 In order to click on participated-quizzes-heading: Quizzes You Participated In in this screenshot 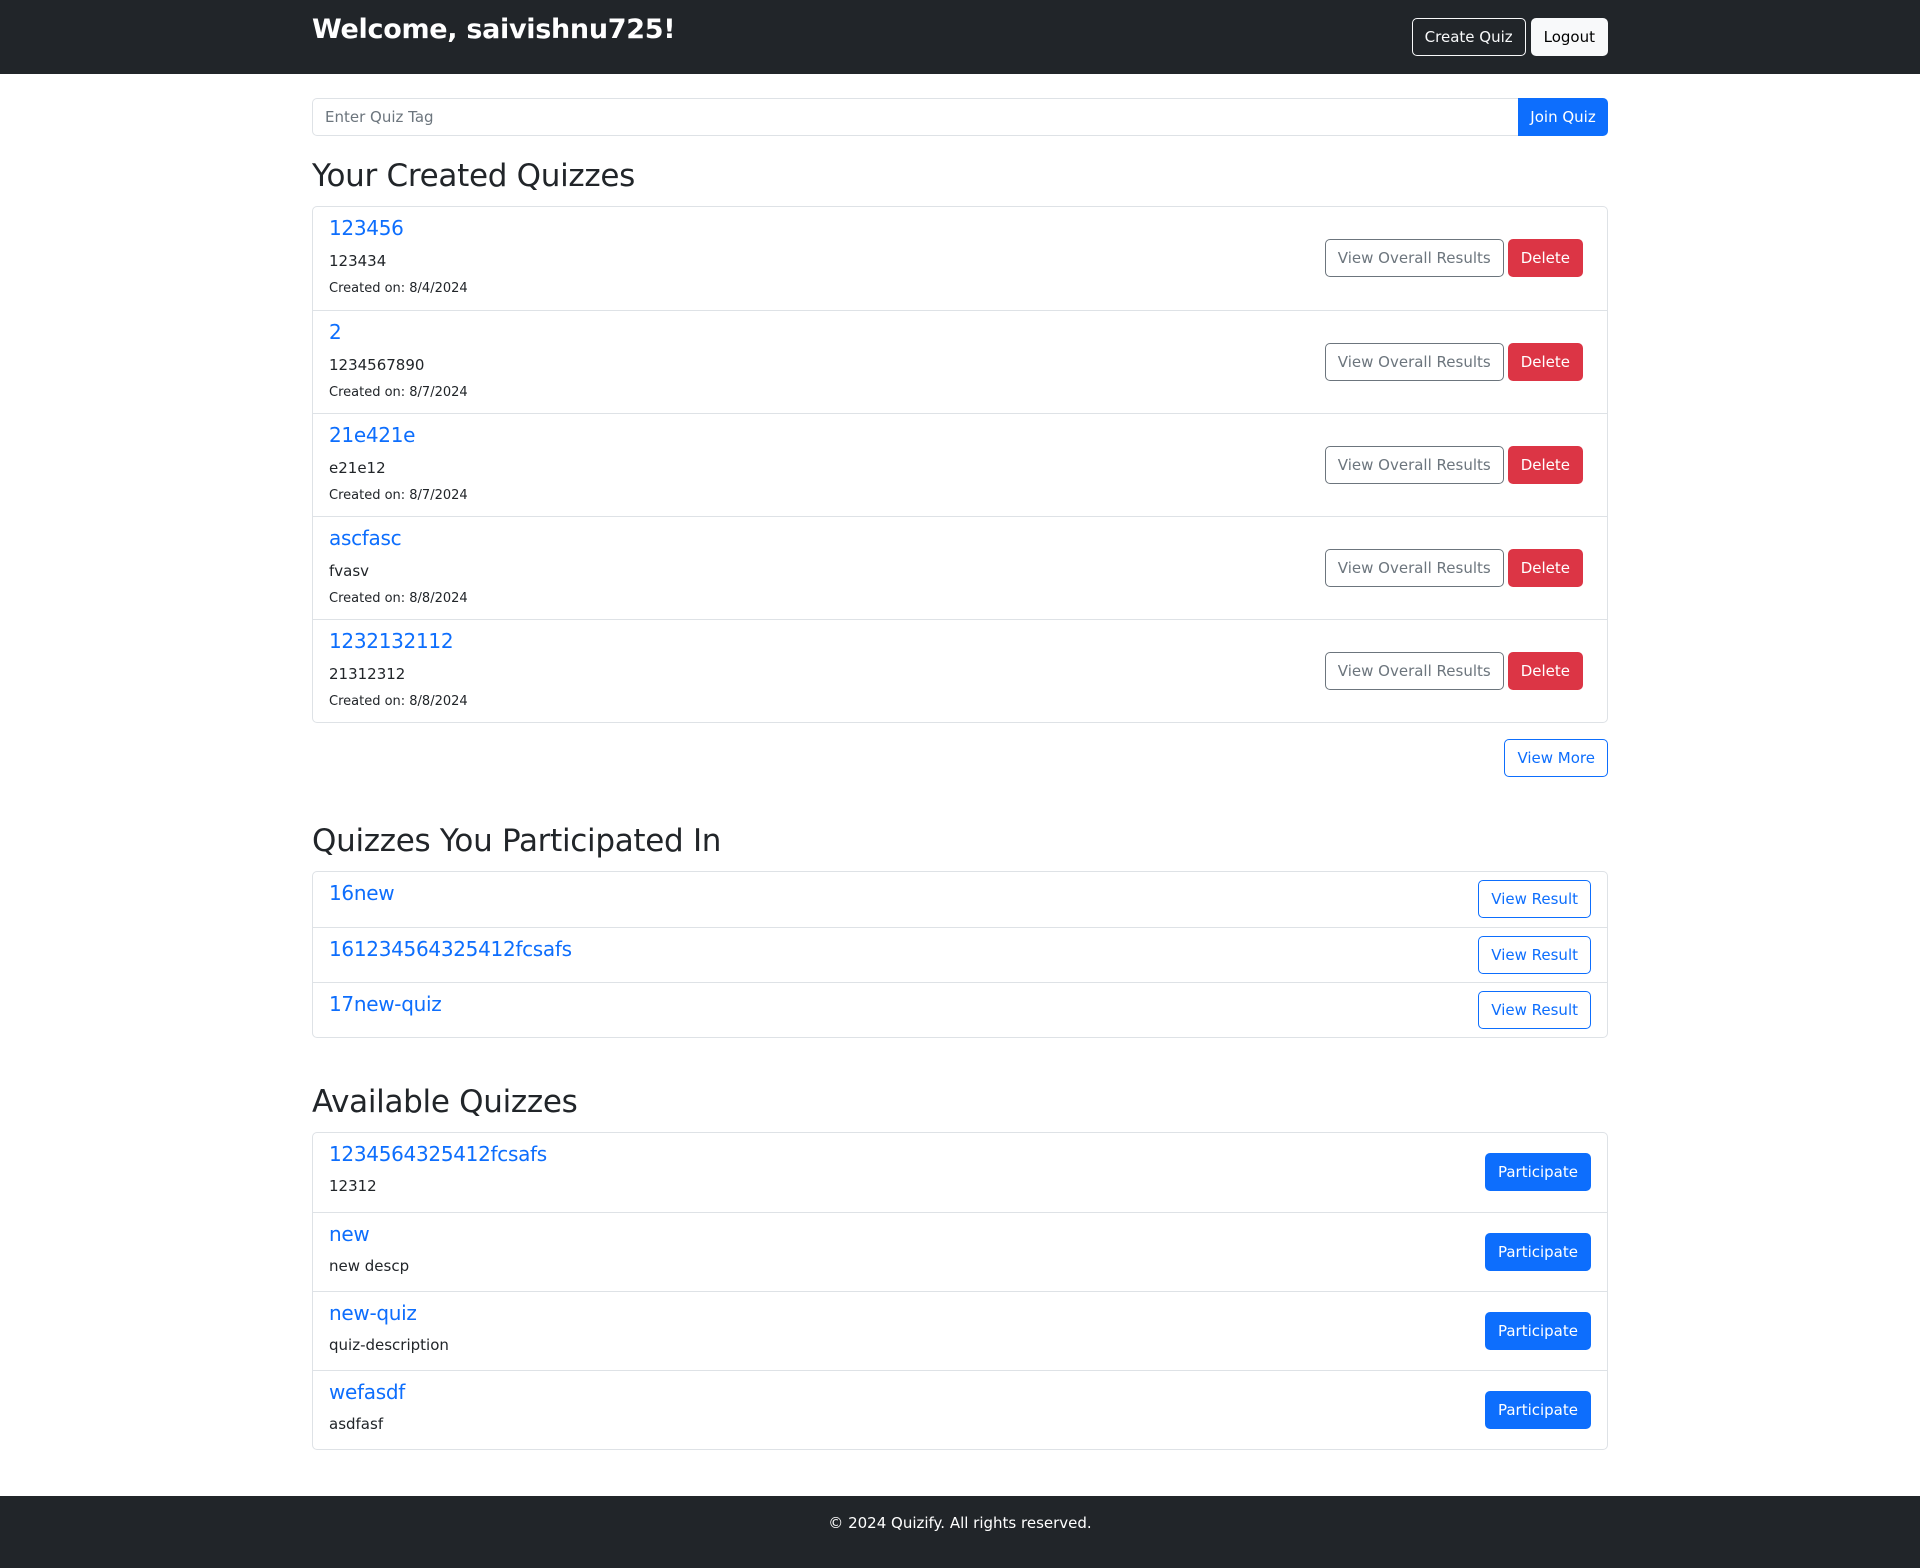, I will do `click(517, 841)`.